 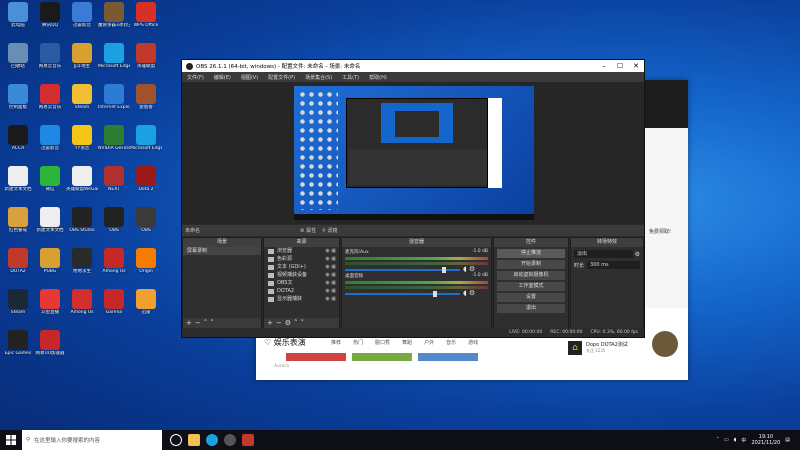 What do you see at coordinates (50, 62) in the screenshot?
I see `desktop-icon: 网易云音乐` at bounding box center [50, 62].